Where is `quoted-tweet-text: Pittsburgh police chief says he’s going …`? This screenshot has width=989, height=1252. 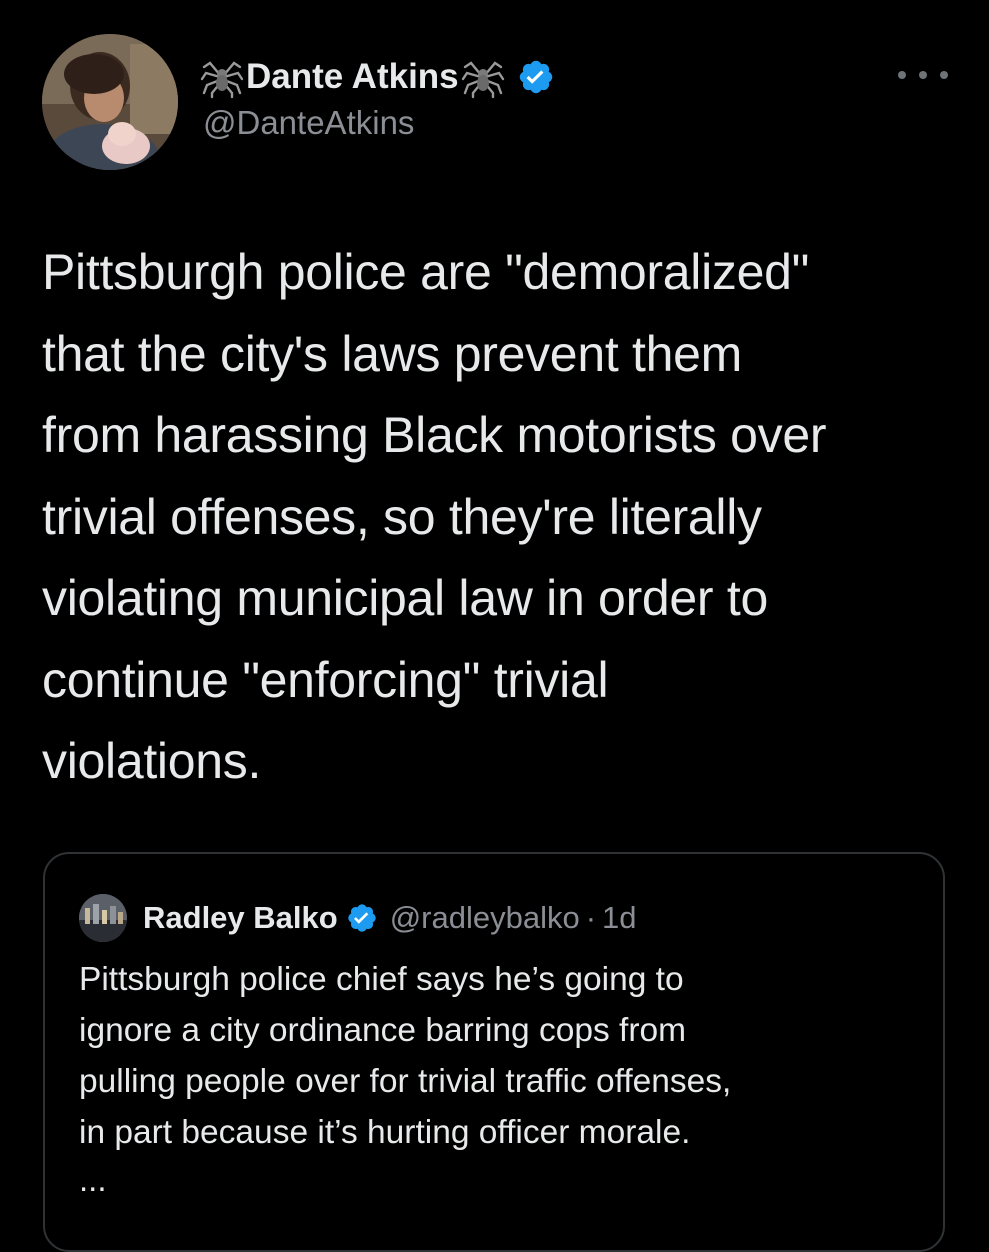
quoted-tweet-text: Pittsburgh police chief says he’s going … is located at coordinates (405, 1056).